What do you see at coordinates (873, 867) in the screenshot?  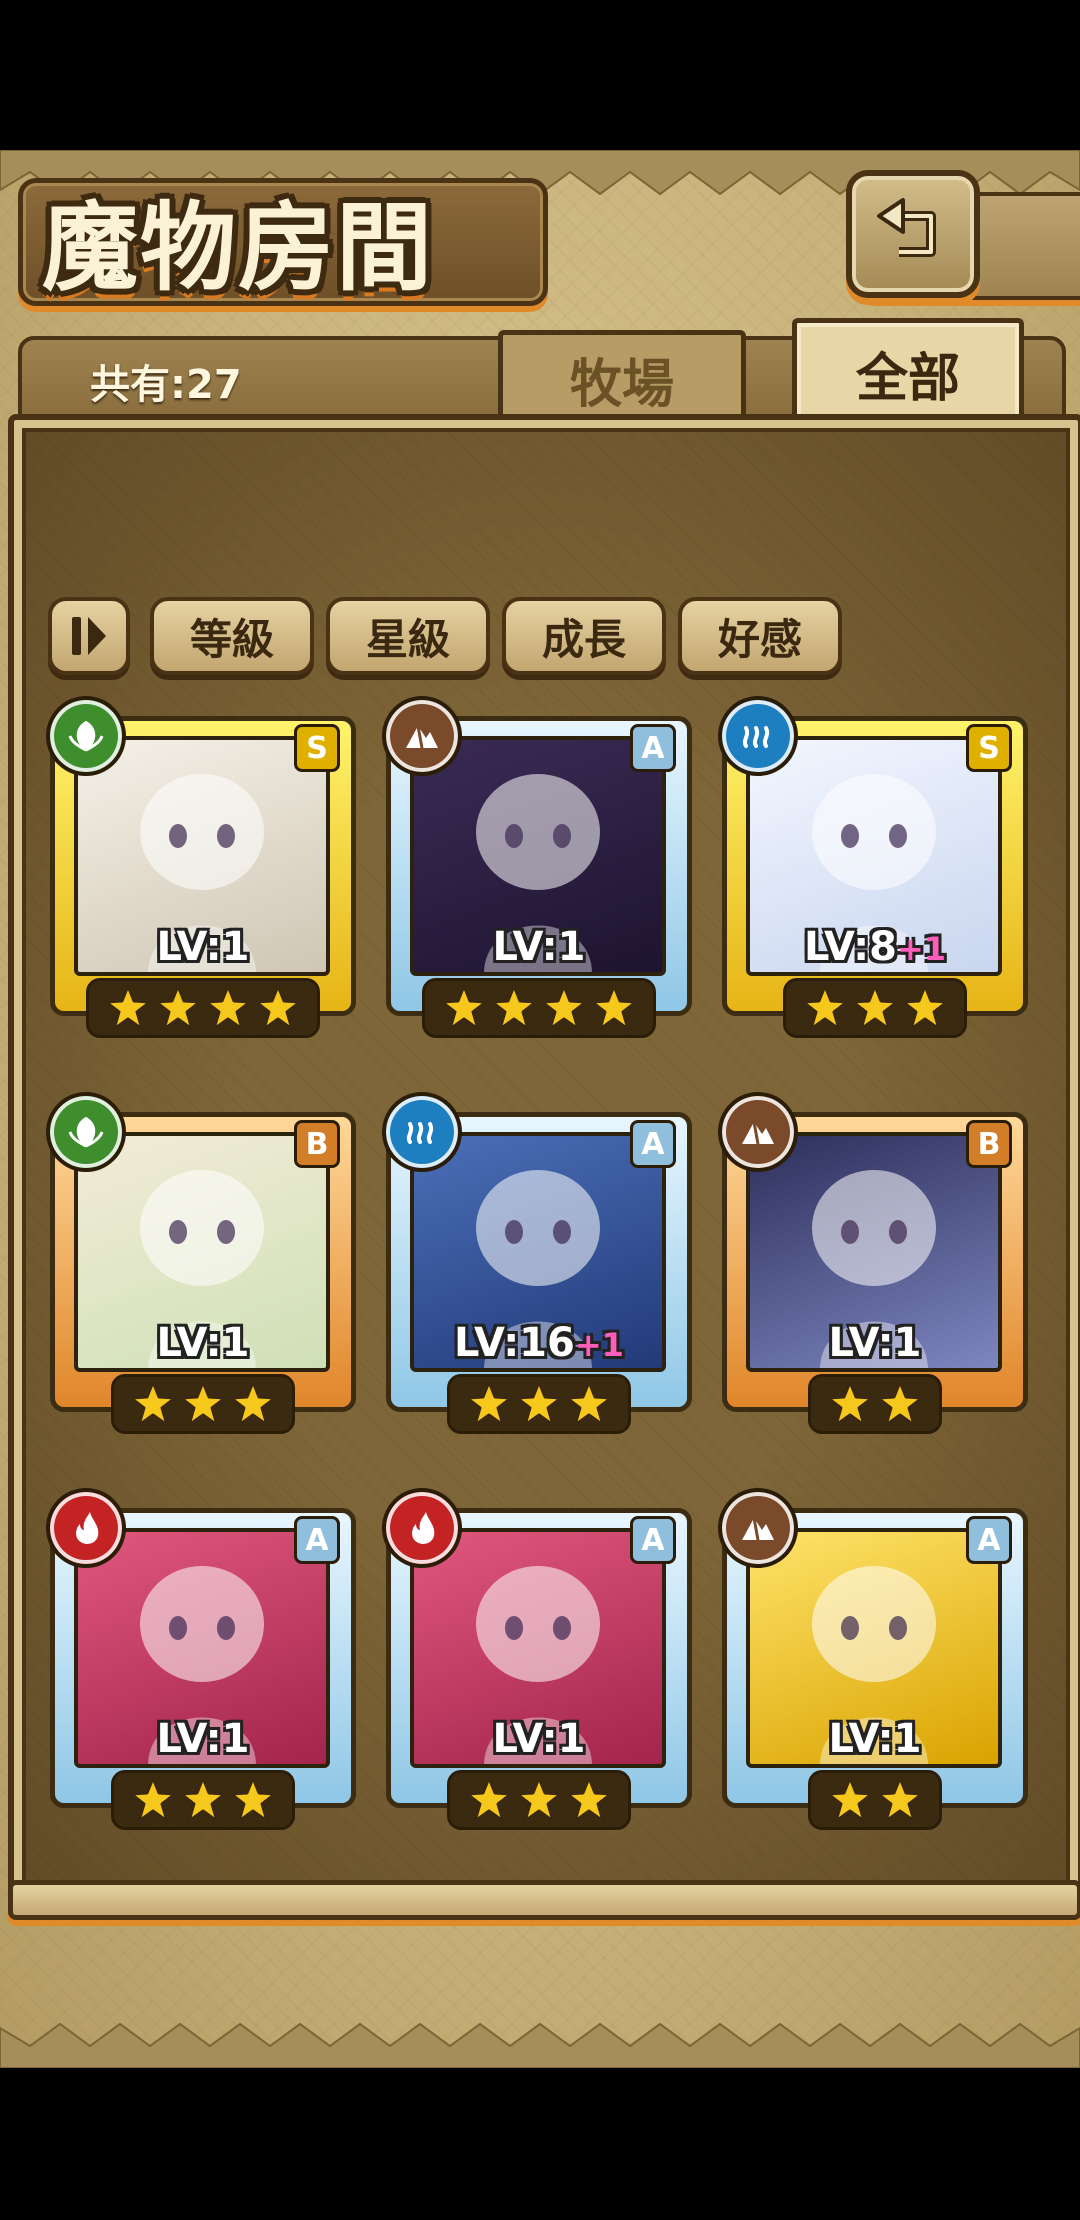 I see `monster-card: S LV:8+1` at bounding box center [873, 867].